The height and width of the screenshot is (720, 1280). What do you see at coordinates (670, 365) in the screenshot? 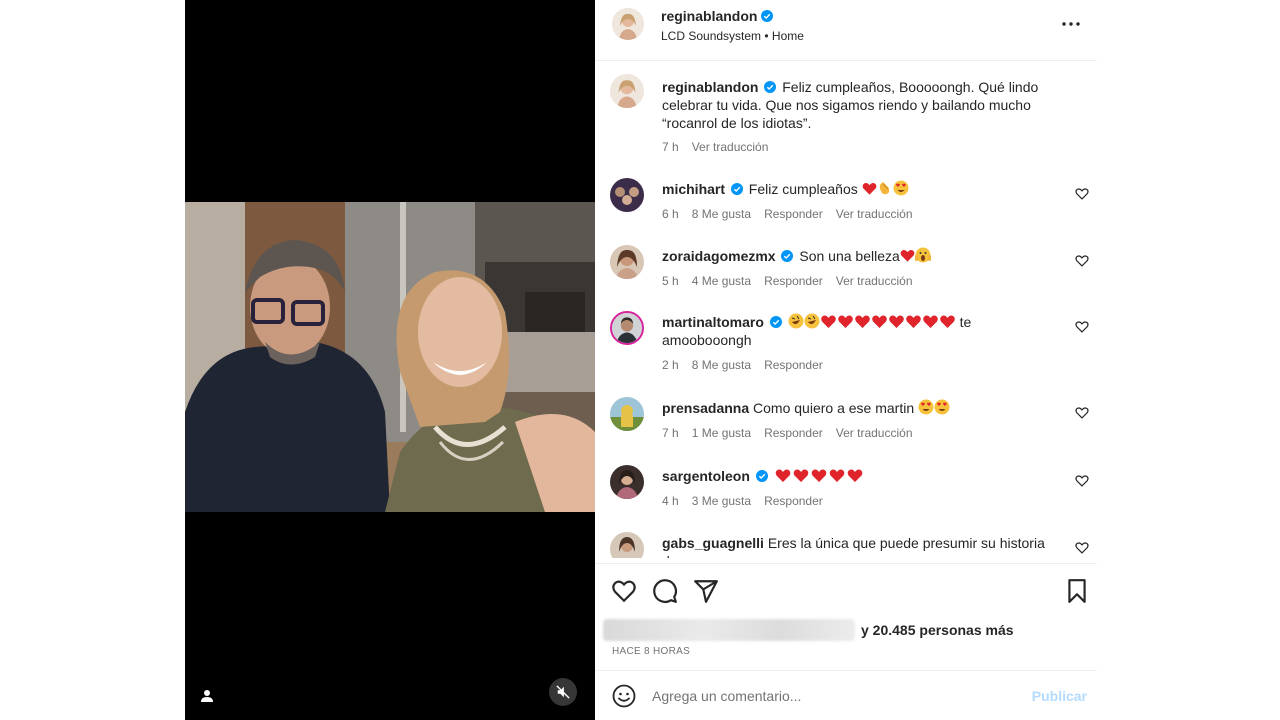
I see `comment-time: 2 h` at bounding box center [670, 365].